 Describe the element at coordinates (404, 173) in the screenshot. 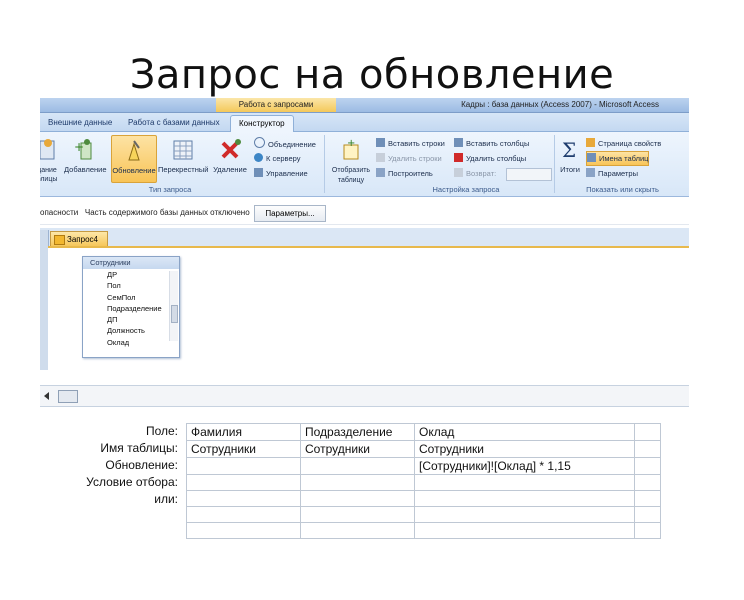

I see `builder-button: Построитель` at that location.